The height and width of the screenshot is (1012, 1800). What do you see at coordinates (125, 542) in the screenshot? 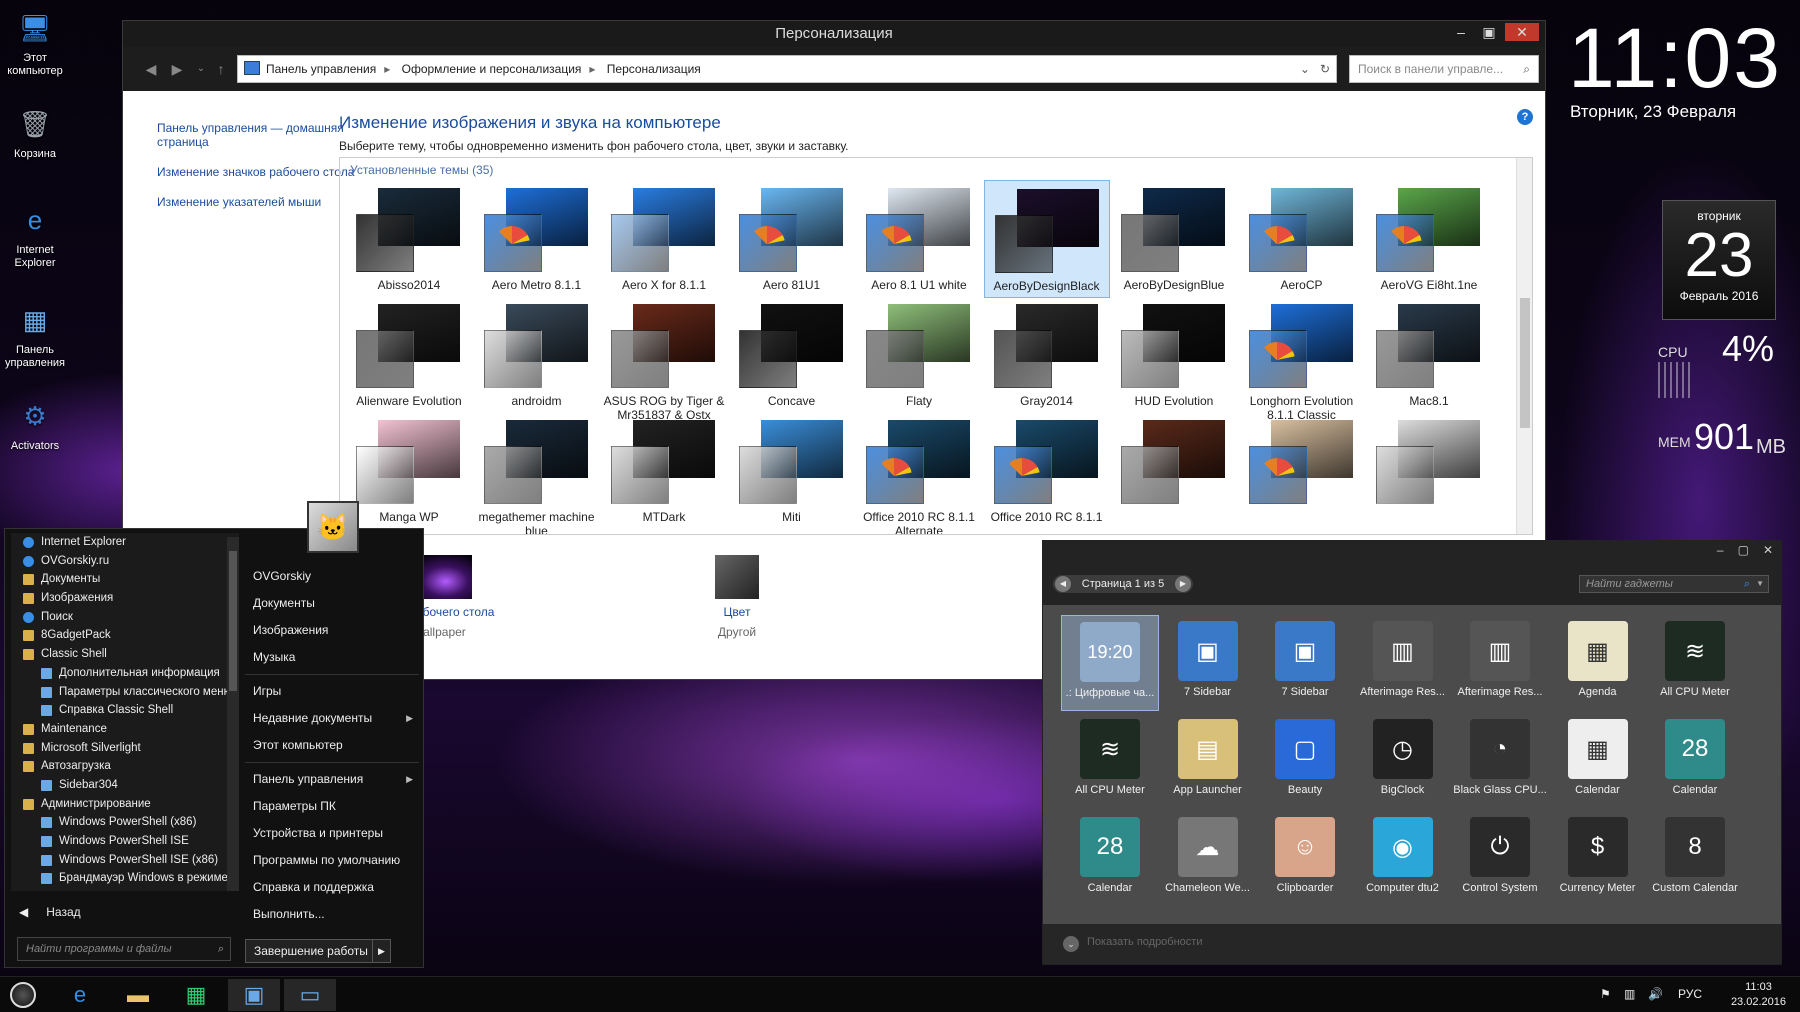
I see `program-item: Internet Explorer` at bounding box center [125, 542].